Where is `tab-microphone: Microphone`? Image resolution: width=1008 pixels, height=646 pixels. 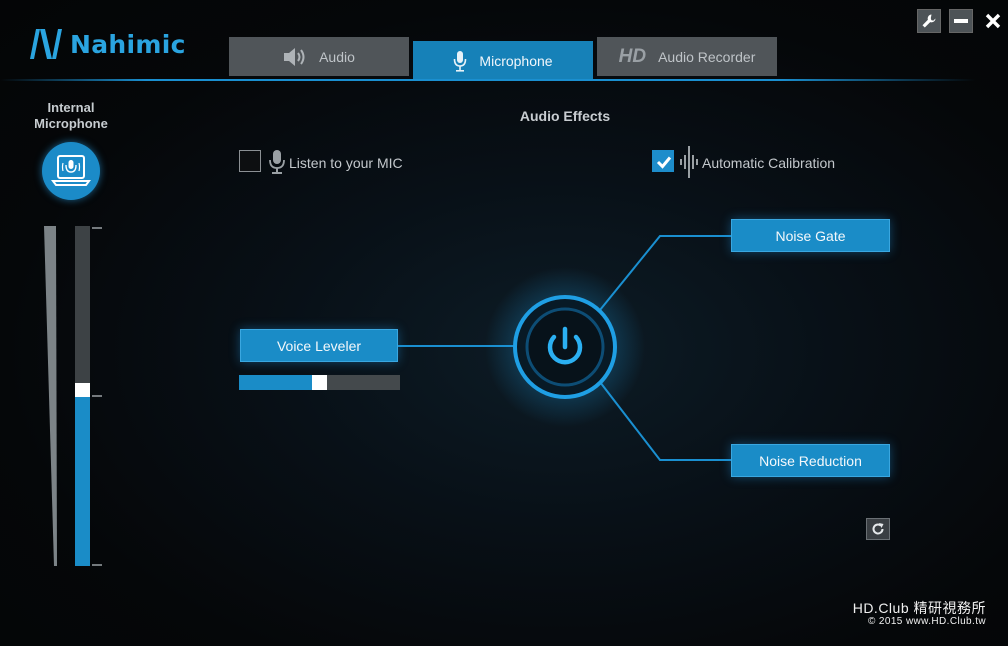 tab-microphone: Microphone is located at coordinates (503, 60).